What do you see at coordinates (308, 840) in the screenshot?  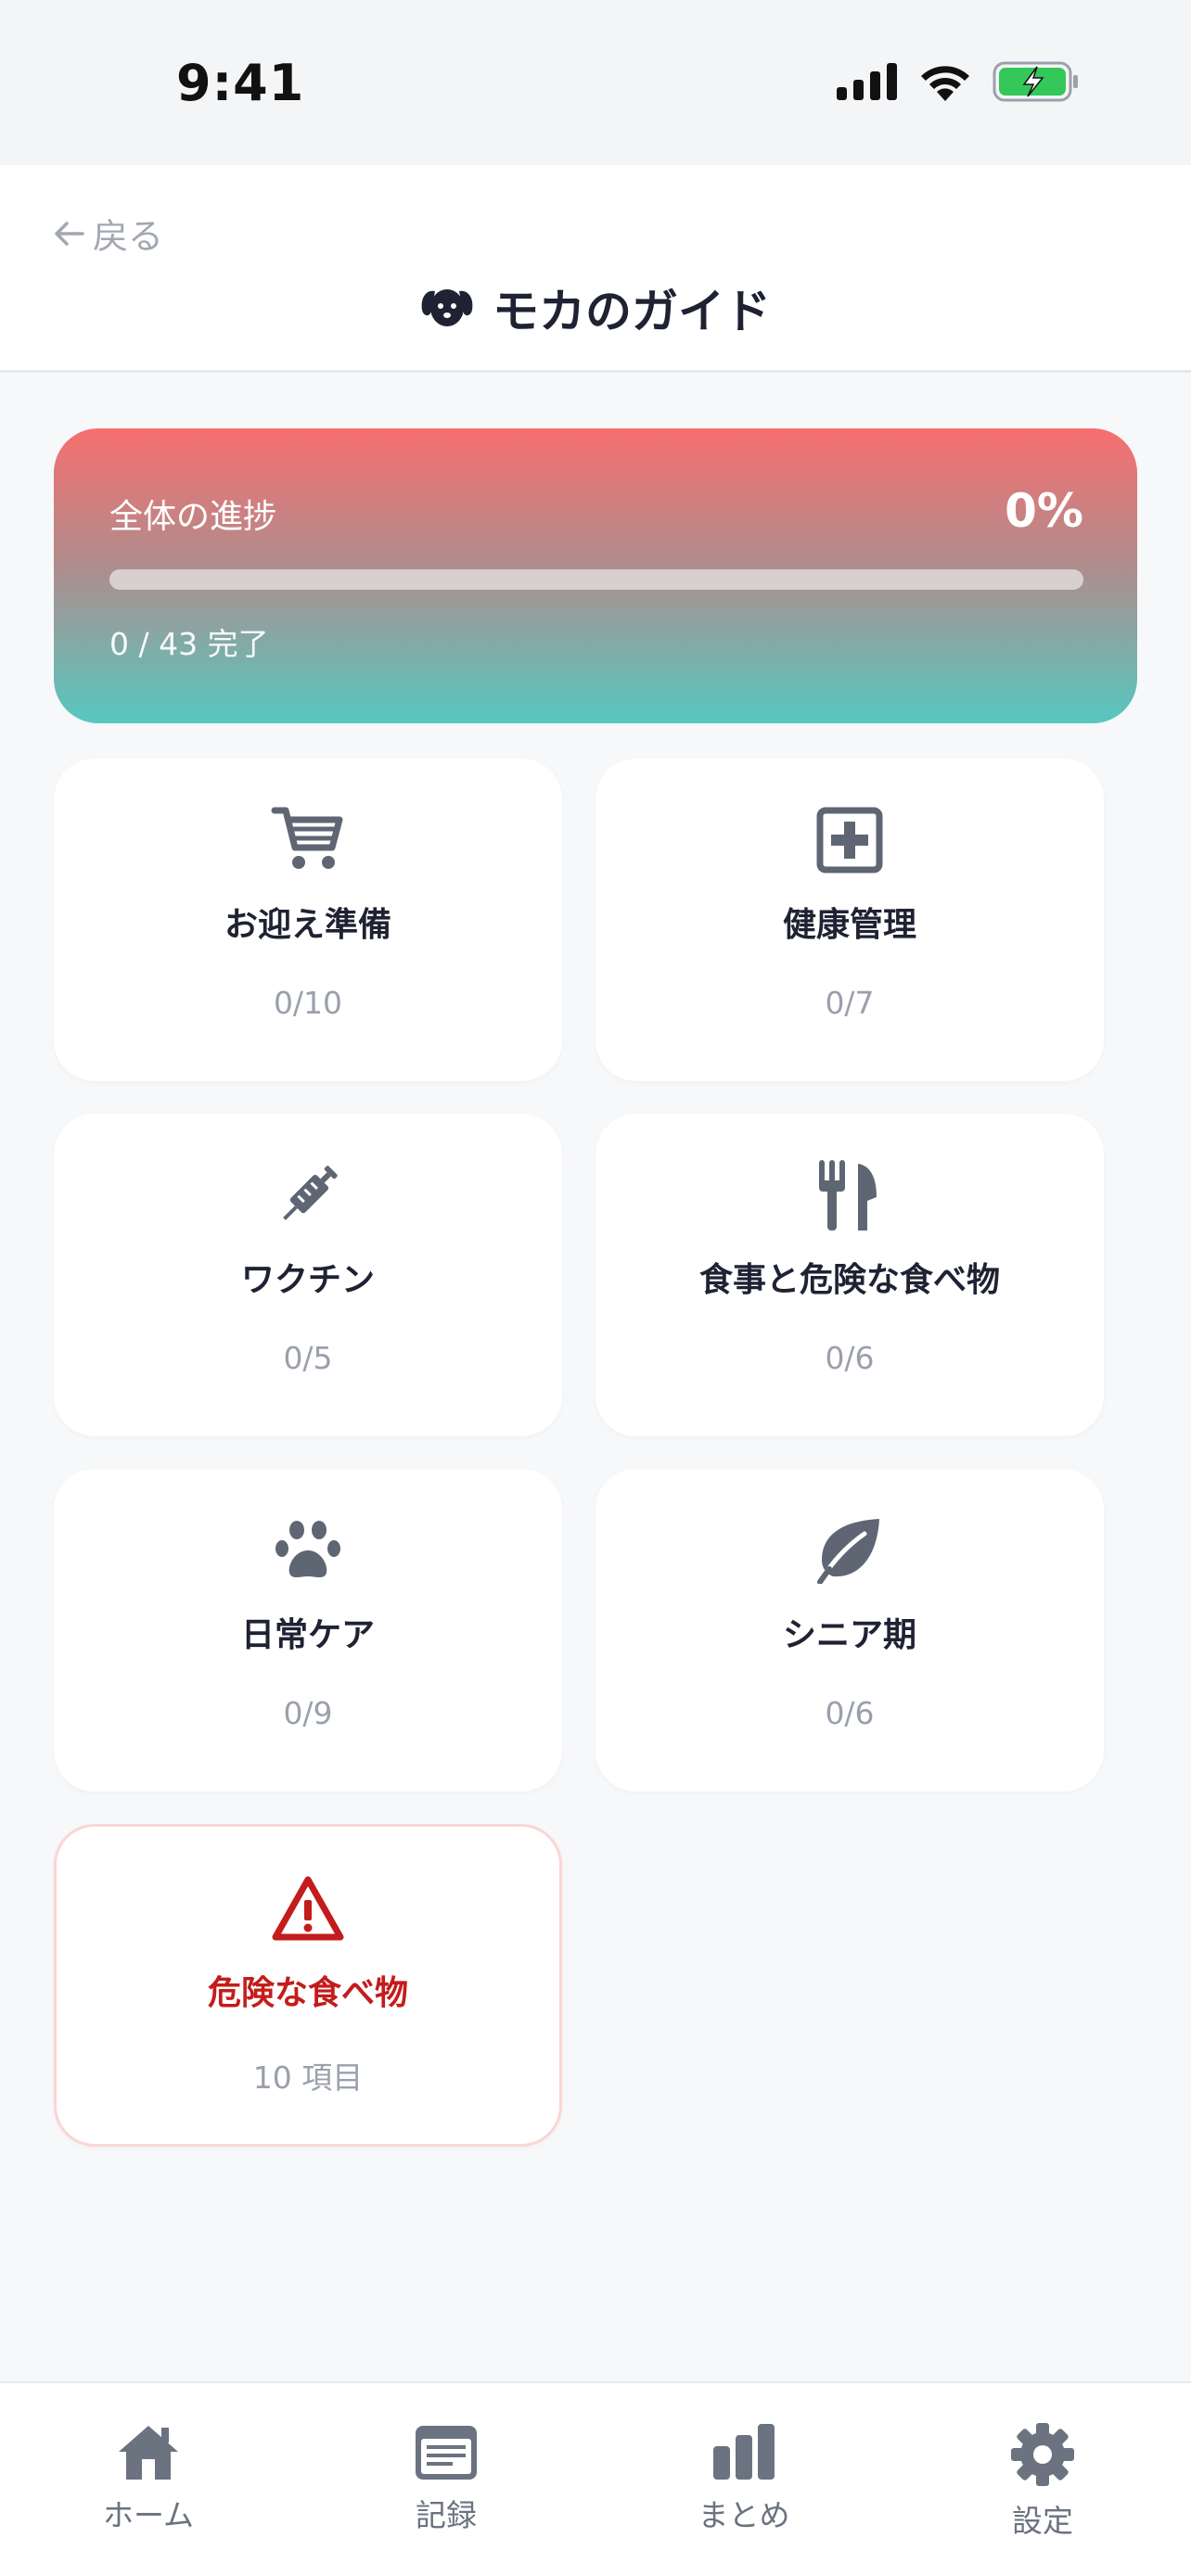 I see `cart-icon` at bounding box center [308, 840].